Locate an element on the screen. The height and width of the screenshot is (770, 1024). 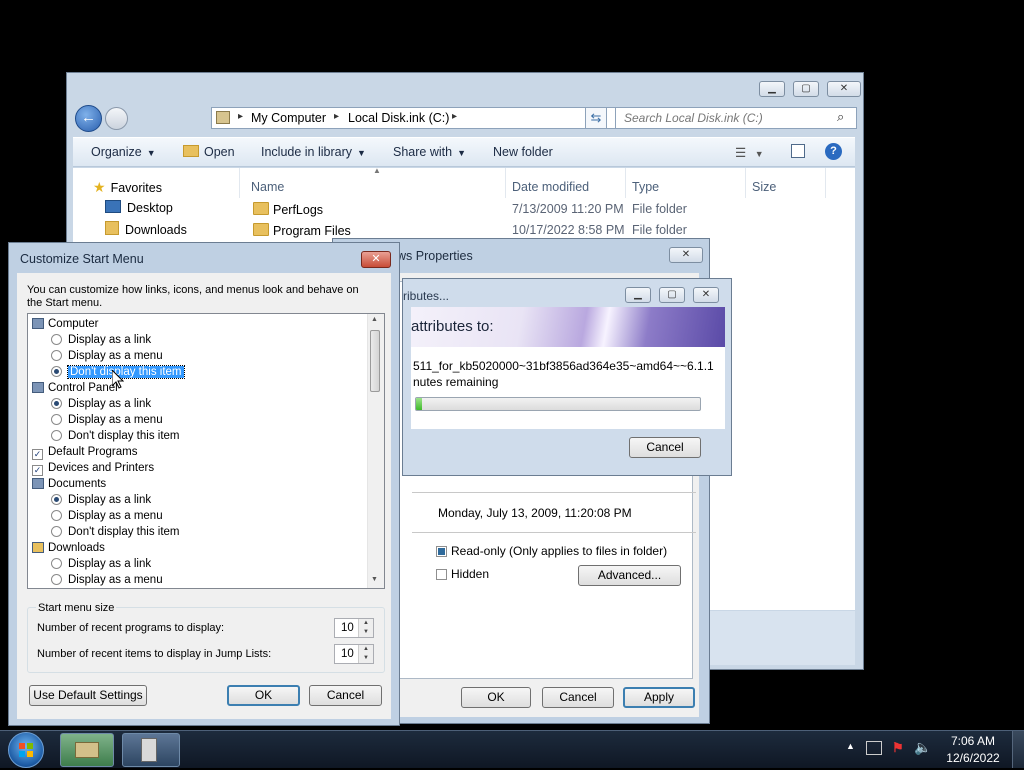
scroll-up-icon: ▲ is located at coordinates (374, 319).